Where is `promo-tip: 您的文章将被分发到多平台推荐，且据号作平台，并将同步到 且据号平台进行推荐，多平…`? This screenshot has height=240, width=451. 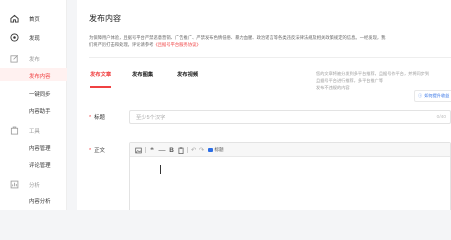 promo-tip: 您的文章将被分发到多平台推荐，且据号作平台，并将同步到 且据号平台进行推荐，多平… is located at coordinates (383, 80).